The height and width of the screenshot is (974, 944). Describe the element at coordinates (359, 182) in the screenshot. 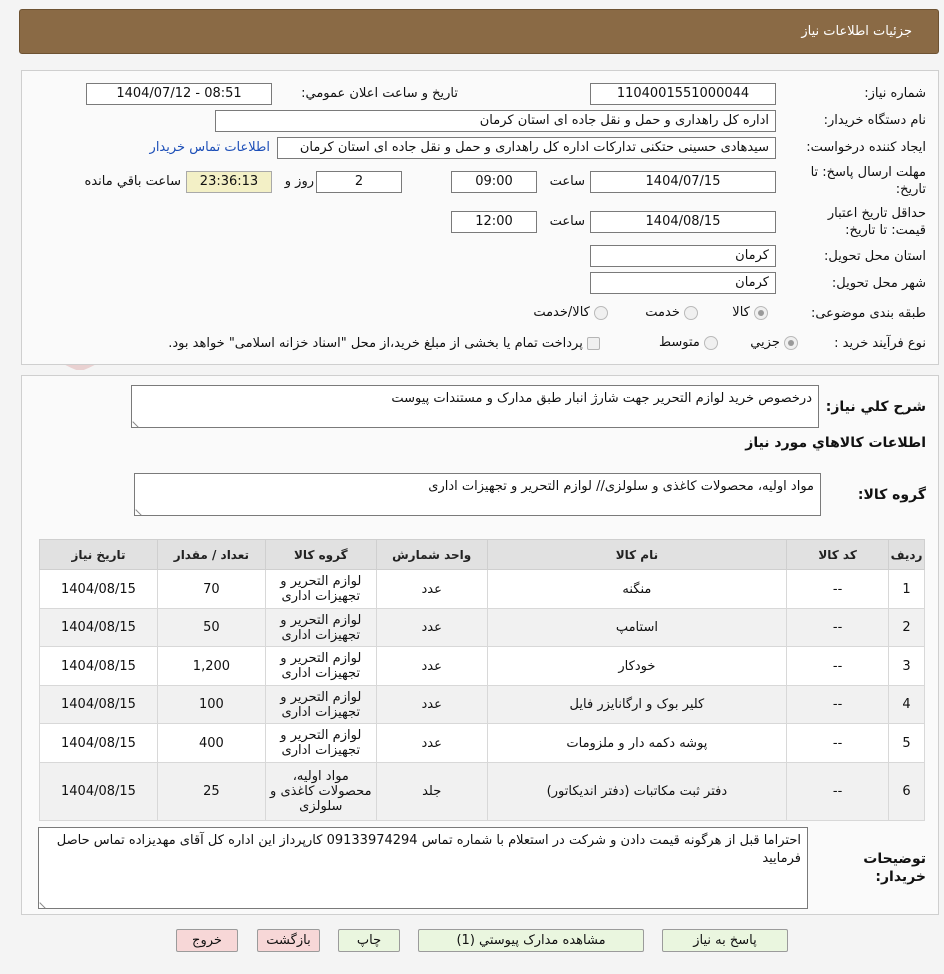

I see `days-field: 2` at that location.